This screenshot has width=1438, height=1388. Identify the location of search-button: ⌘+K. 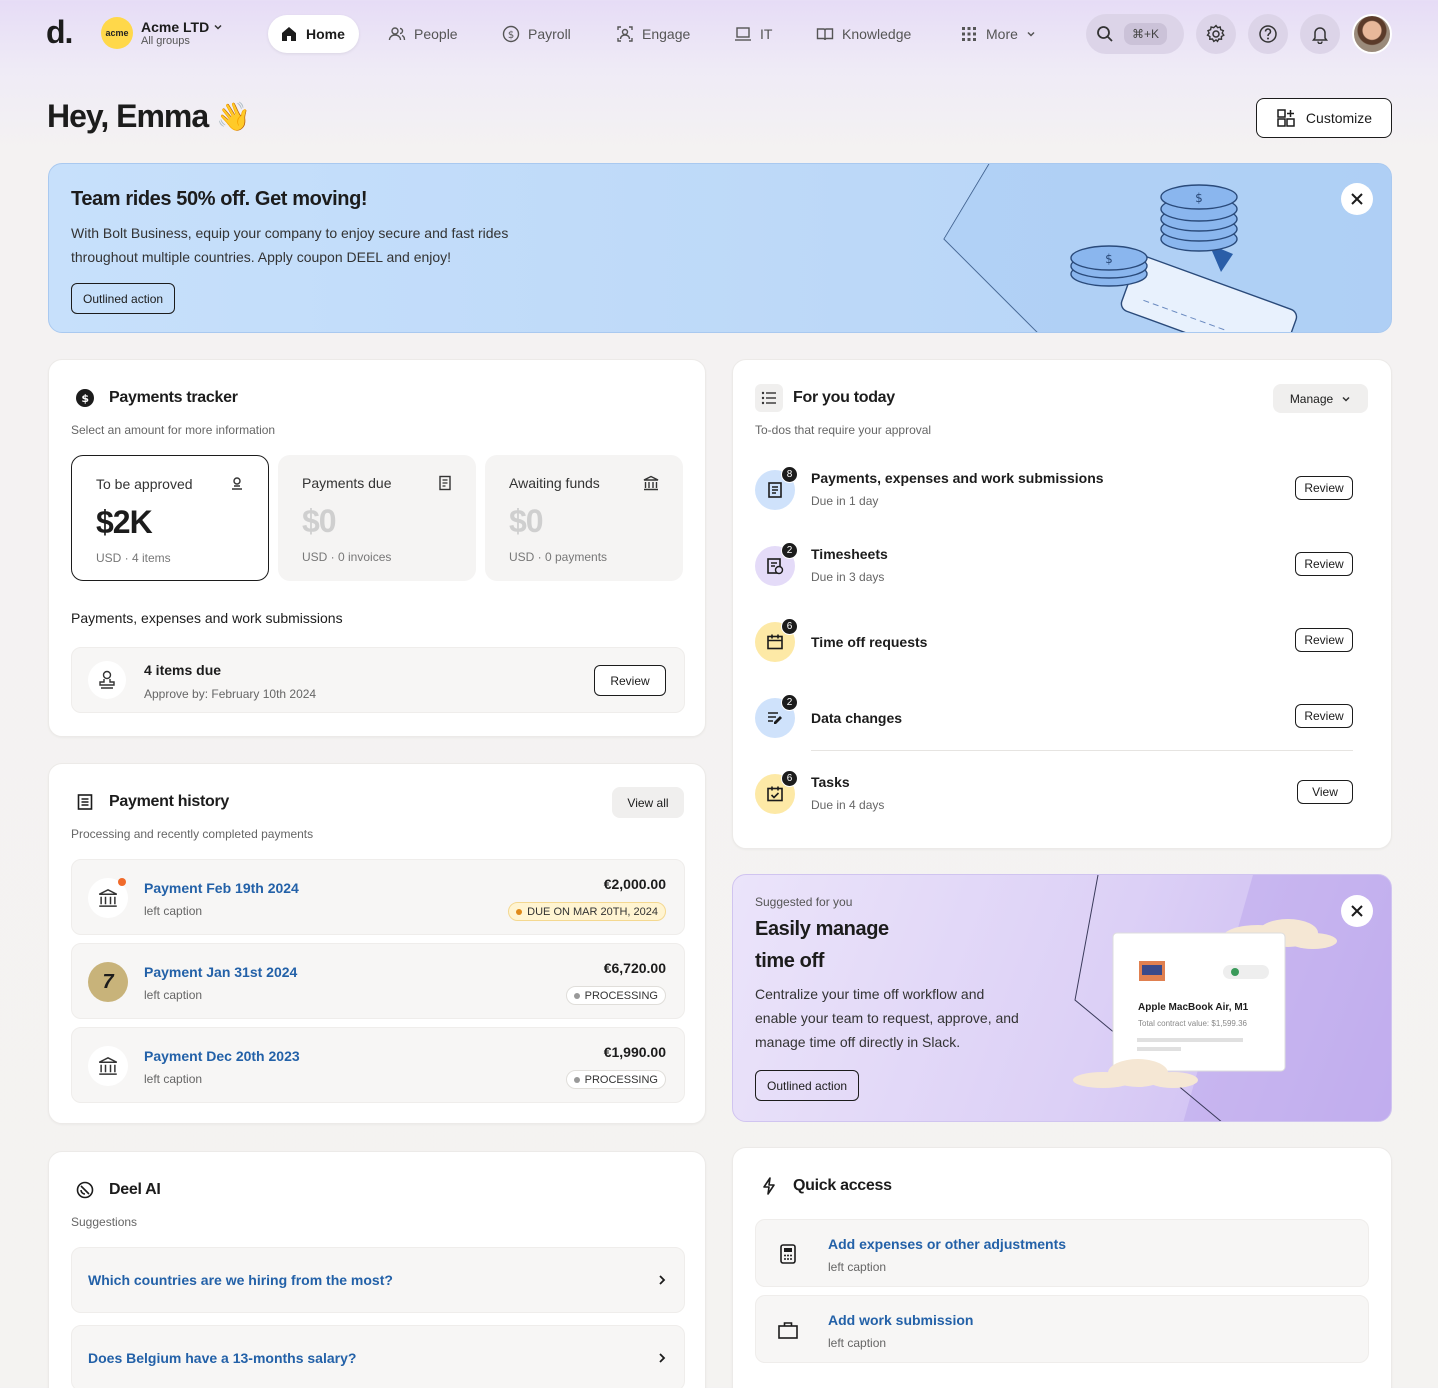
(1135, 34).